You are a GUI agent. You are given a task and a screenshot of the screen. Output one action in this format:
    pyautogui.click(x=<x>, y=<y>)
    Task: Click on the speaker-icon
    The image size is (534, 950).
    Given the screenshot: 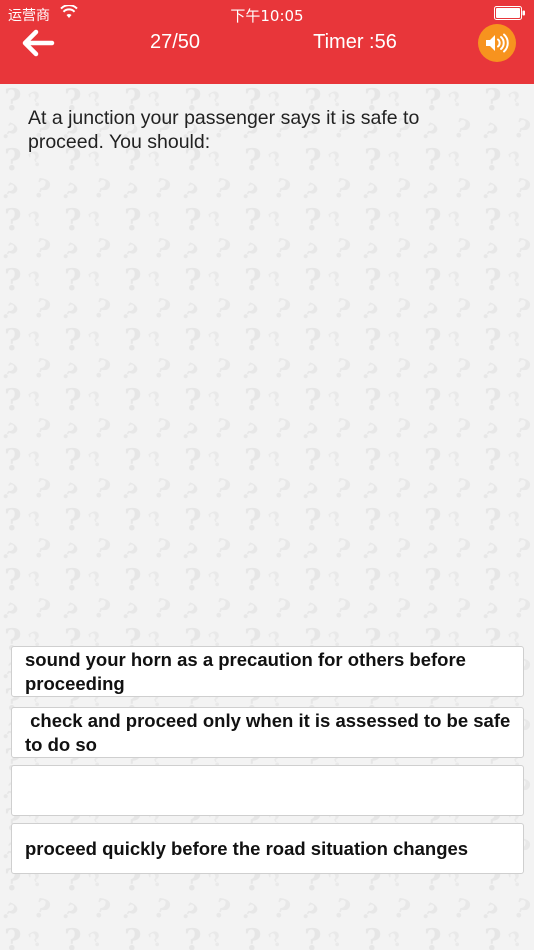 What is the action you would take?
    pyautogui.click(x=497, y=43)
    